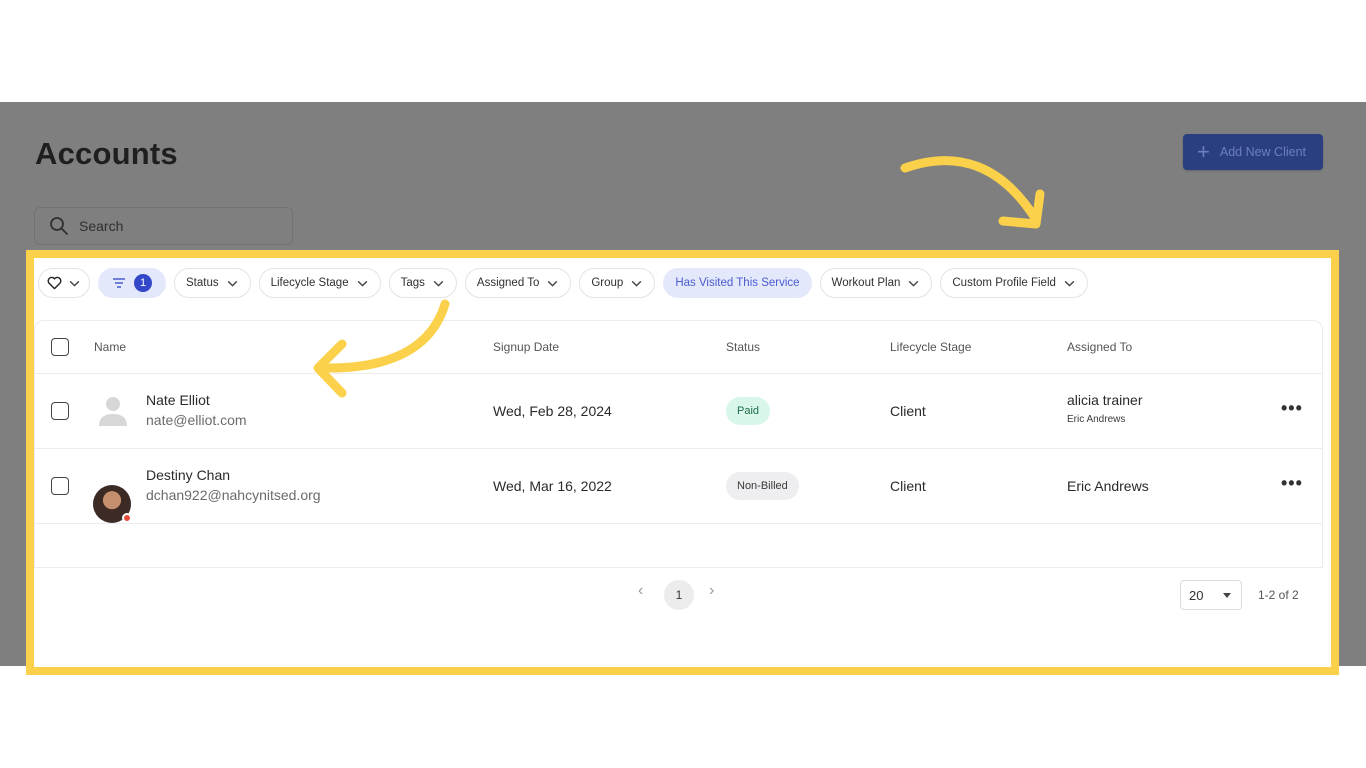 The width and height of the screenshot is (1366, 768). I want to click on chevron-left-icon: ‹, so click(640, 591).